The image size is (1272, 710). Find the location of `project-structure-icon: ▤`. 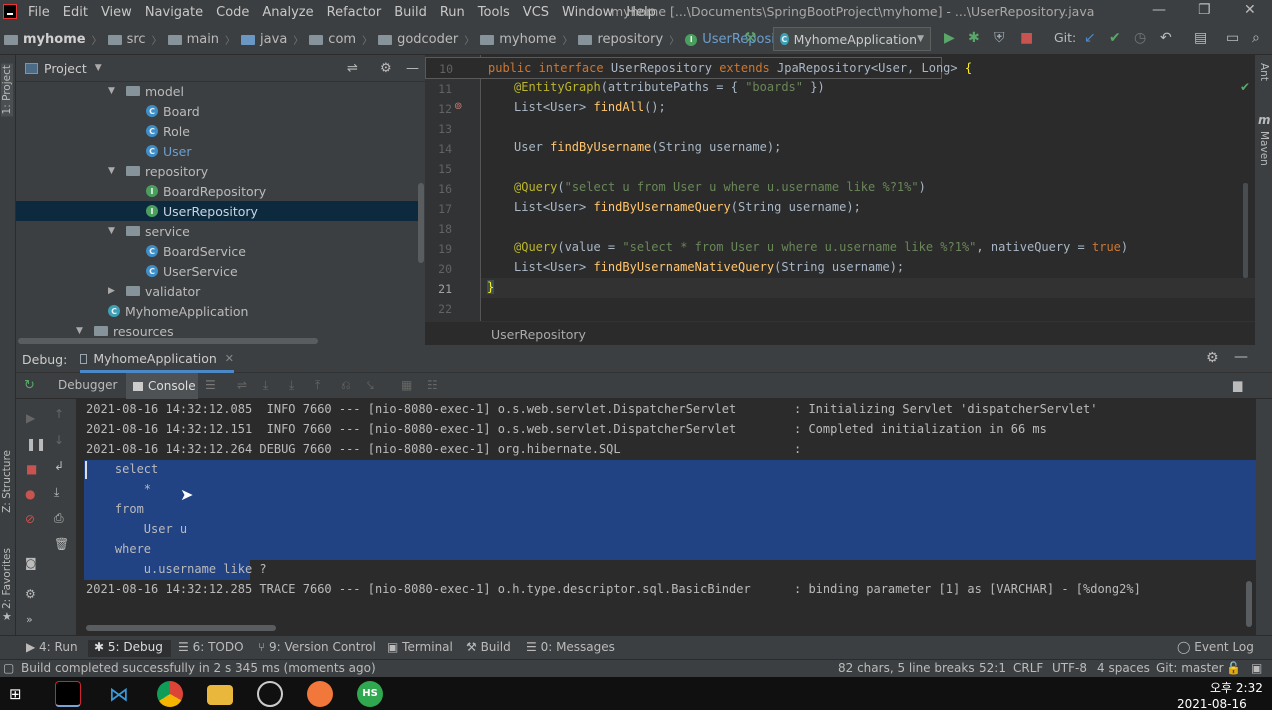

project-structure-icon: ▤ is located at coordinates (1200, 38).